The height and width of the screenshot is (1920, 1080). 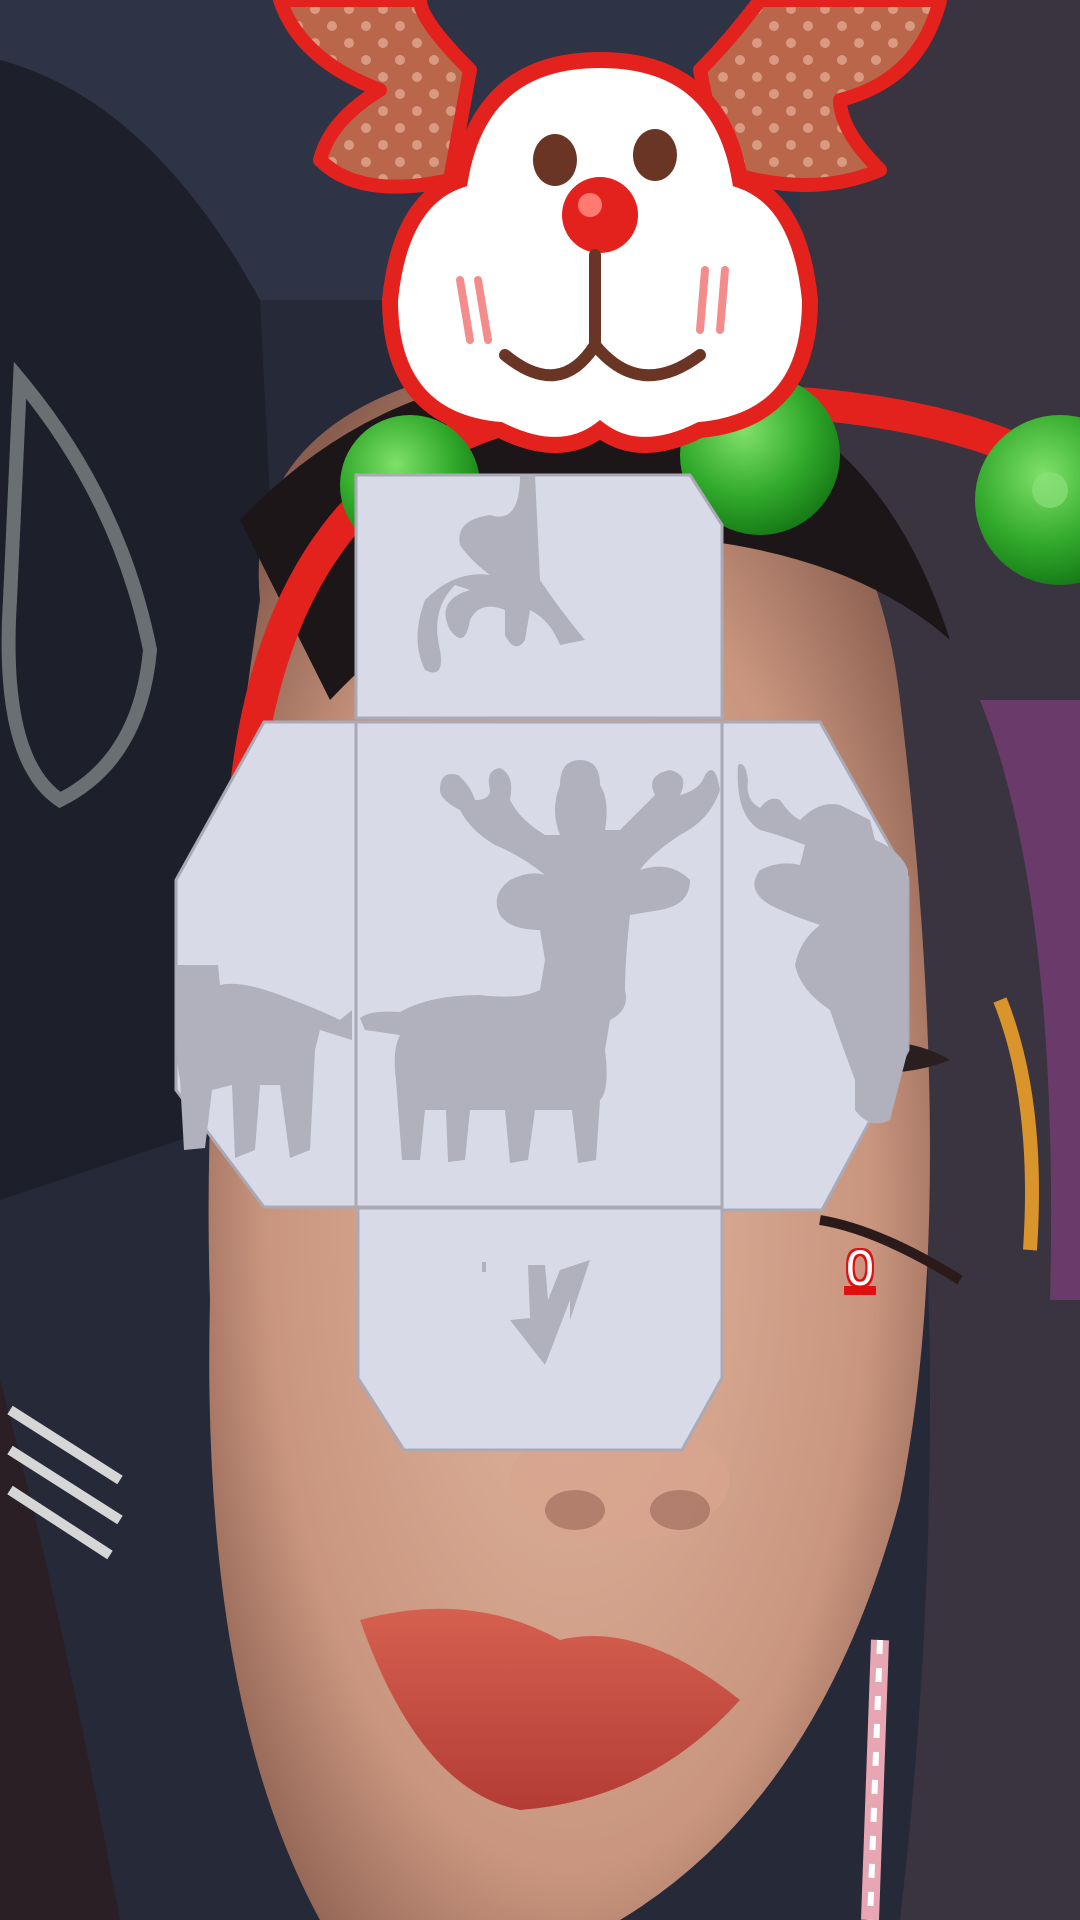 What do you see at coordinates (540, 1329) in the screenshot?
I see `puzzle-piece-bottom` at bounding box center [540, 1329].